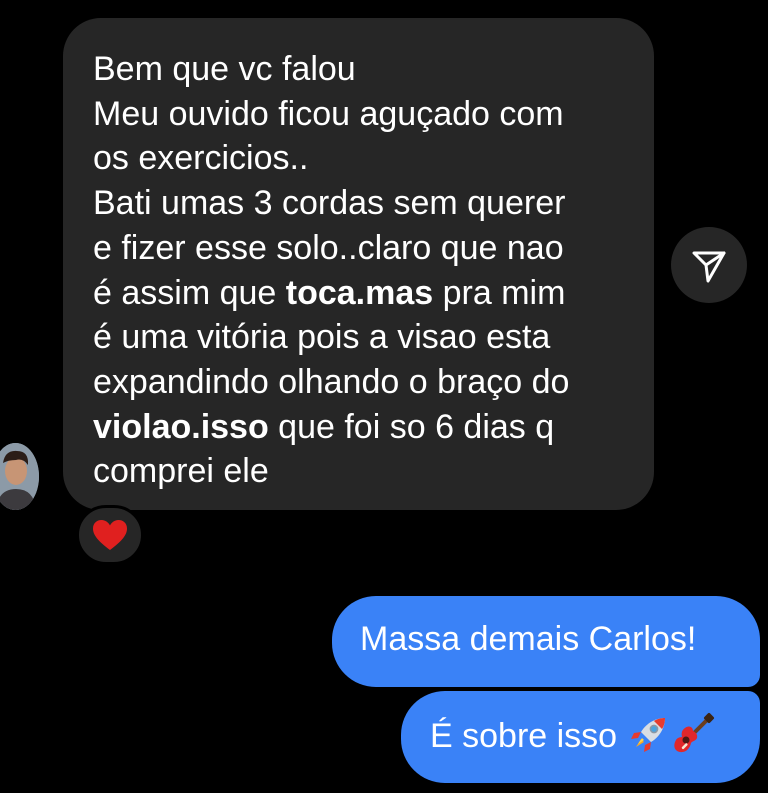  Describe the element at coordinates (693, 734) in the screenshot. I see `guitar-icon` at that location.